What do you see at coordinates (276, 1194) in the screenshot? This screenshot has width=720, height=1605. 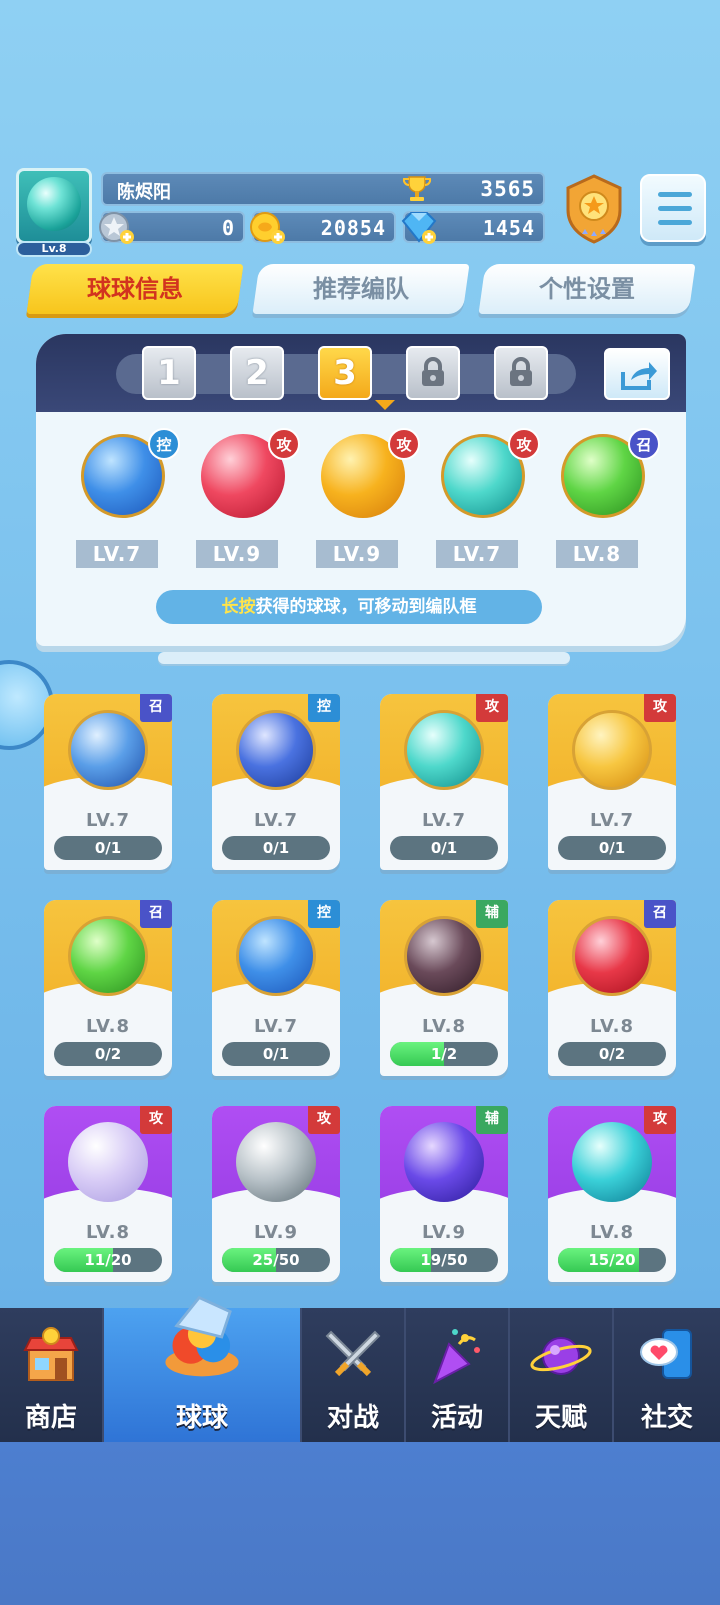 I see `ball-card: 攻 LV.9 25/50` at bounding box center [276, 1194].